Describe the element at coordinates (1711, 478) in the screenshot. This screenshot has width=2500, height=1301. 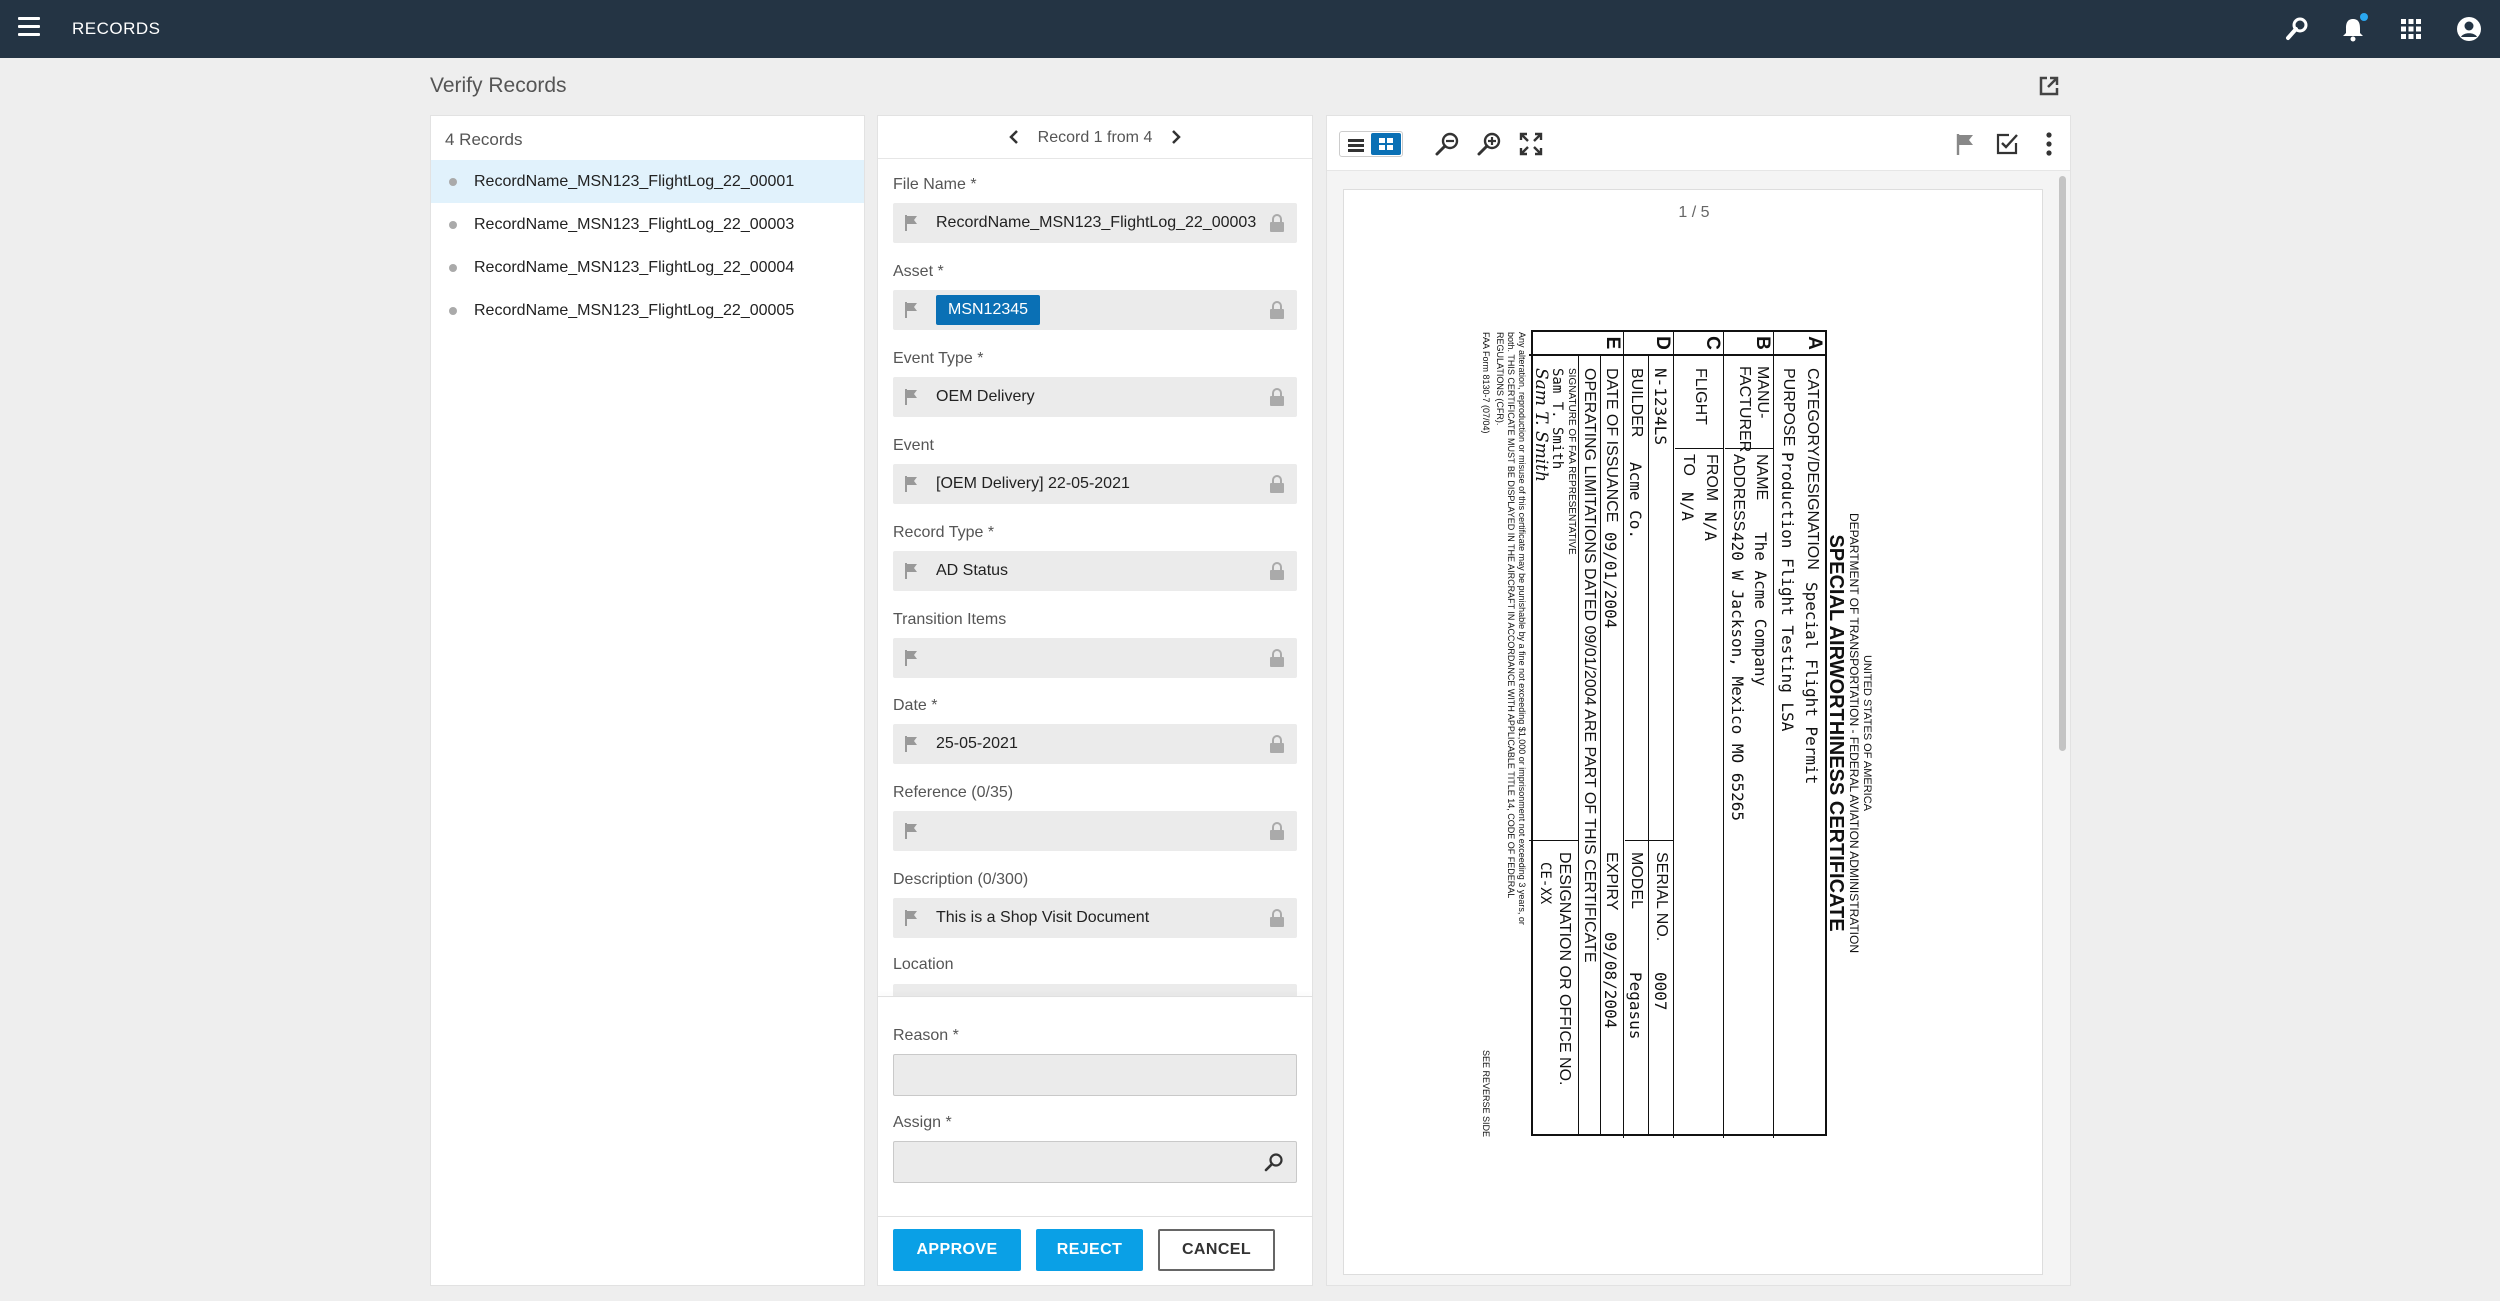
I see `cert-from-label: FROM` at that location.